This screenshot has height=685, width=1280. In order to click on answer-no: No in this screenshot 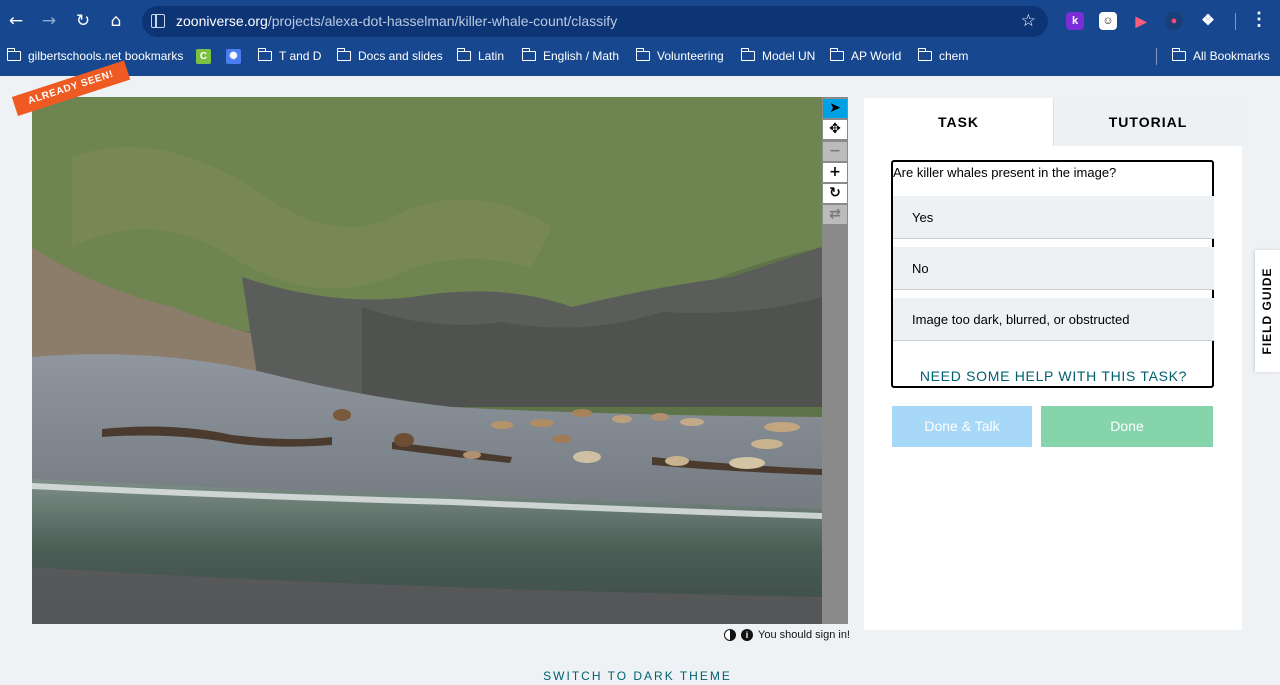, I will do `click(1053, 268)`.